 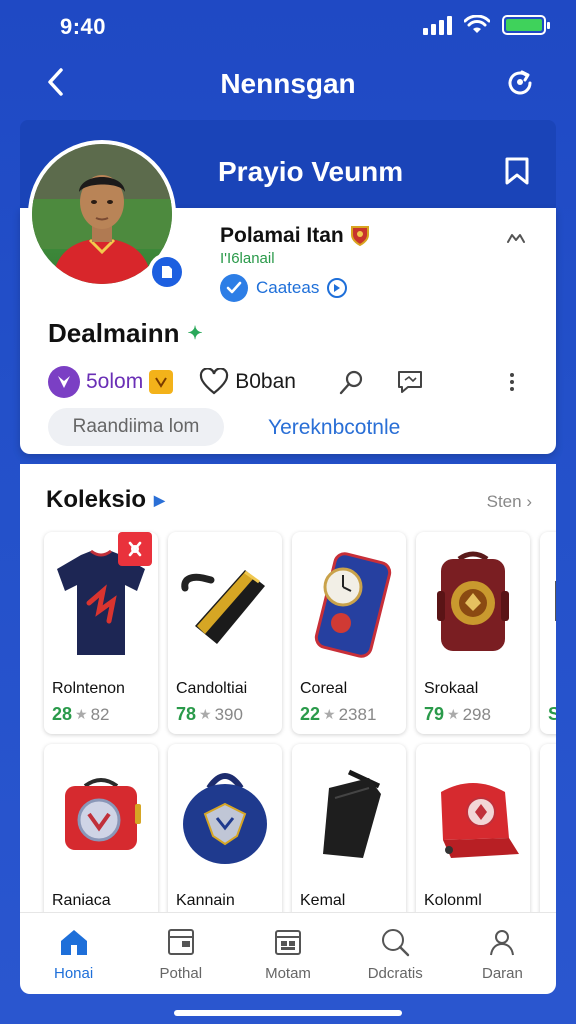 What do you see at coordinates (288, 942) in the screenshot?
I see `calendar-icon` at bounding box center [288, 942].